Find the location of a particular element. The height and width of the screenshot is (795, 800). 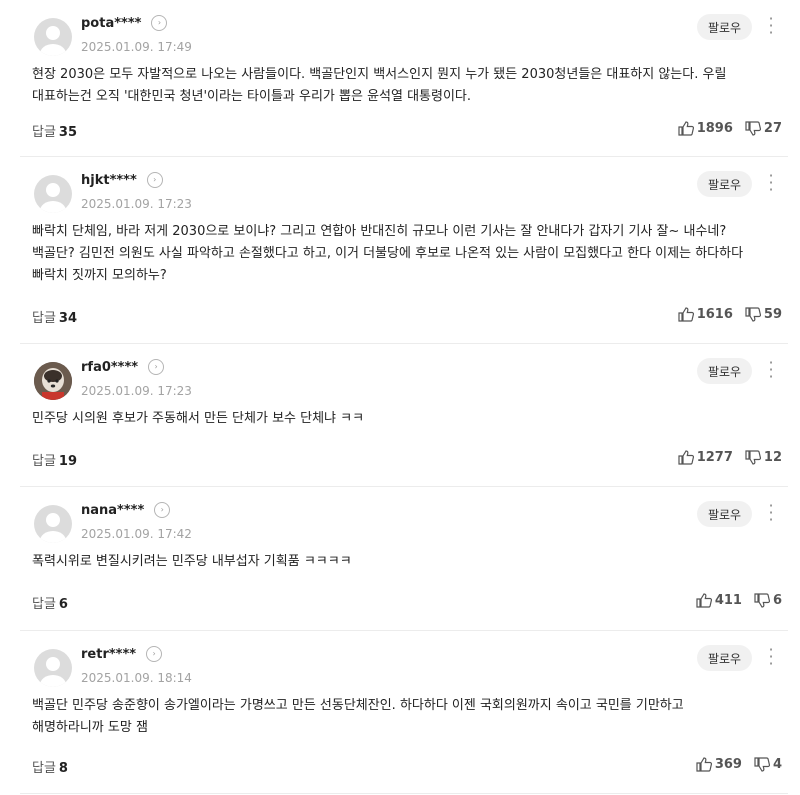

dislike-button: 4 is located at coordinates (768, 764).